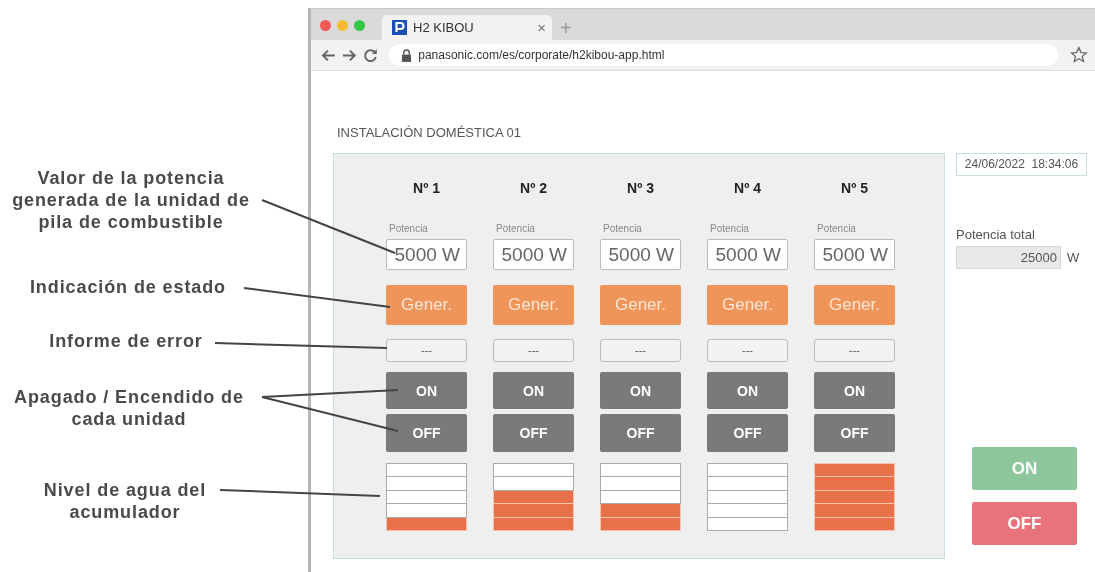  Describe the element at coordinates (370, 55) in the screenshot. I see `reload-icon` at that location.